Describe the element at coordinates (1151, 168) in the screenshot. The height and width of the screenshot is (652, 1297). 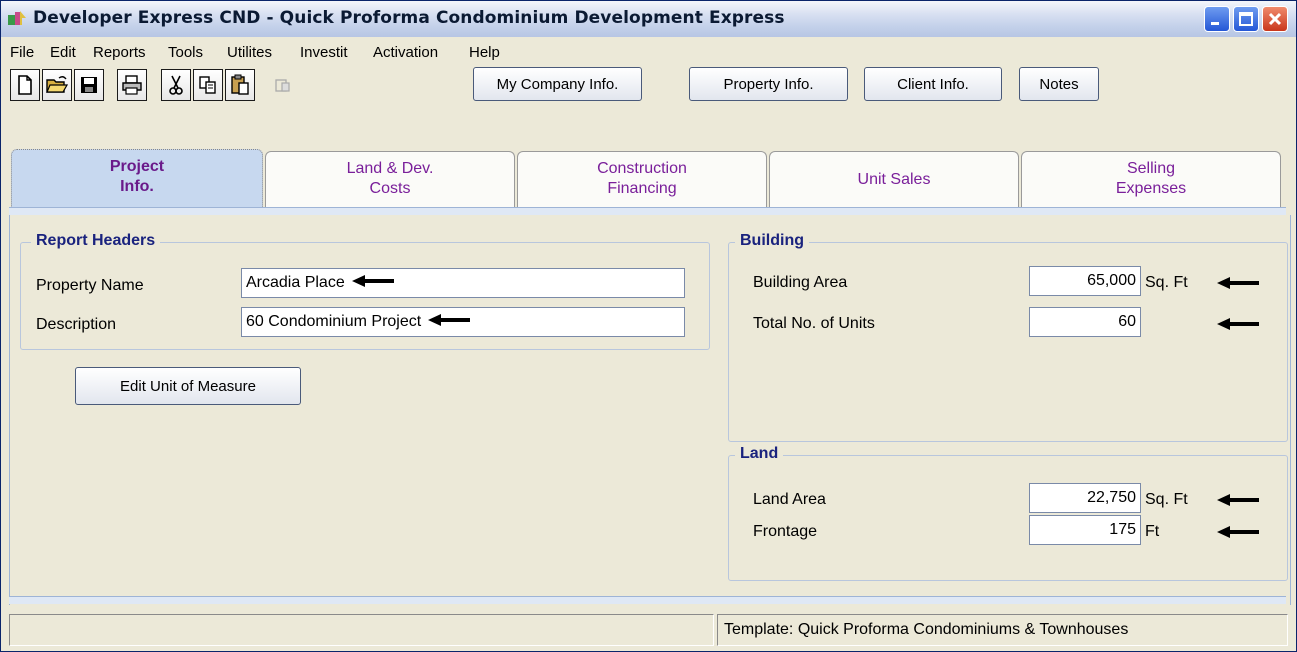
I see `tab-label-line1: Selling` at that location.